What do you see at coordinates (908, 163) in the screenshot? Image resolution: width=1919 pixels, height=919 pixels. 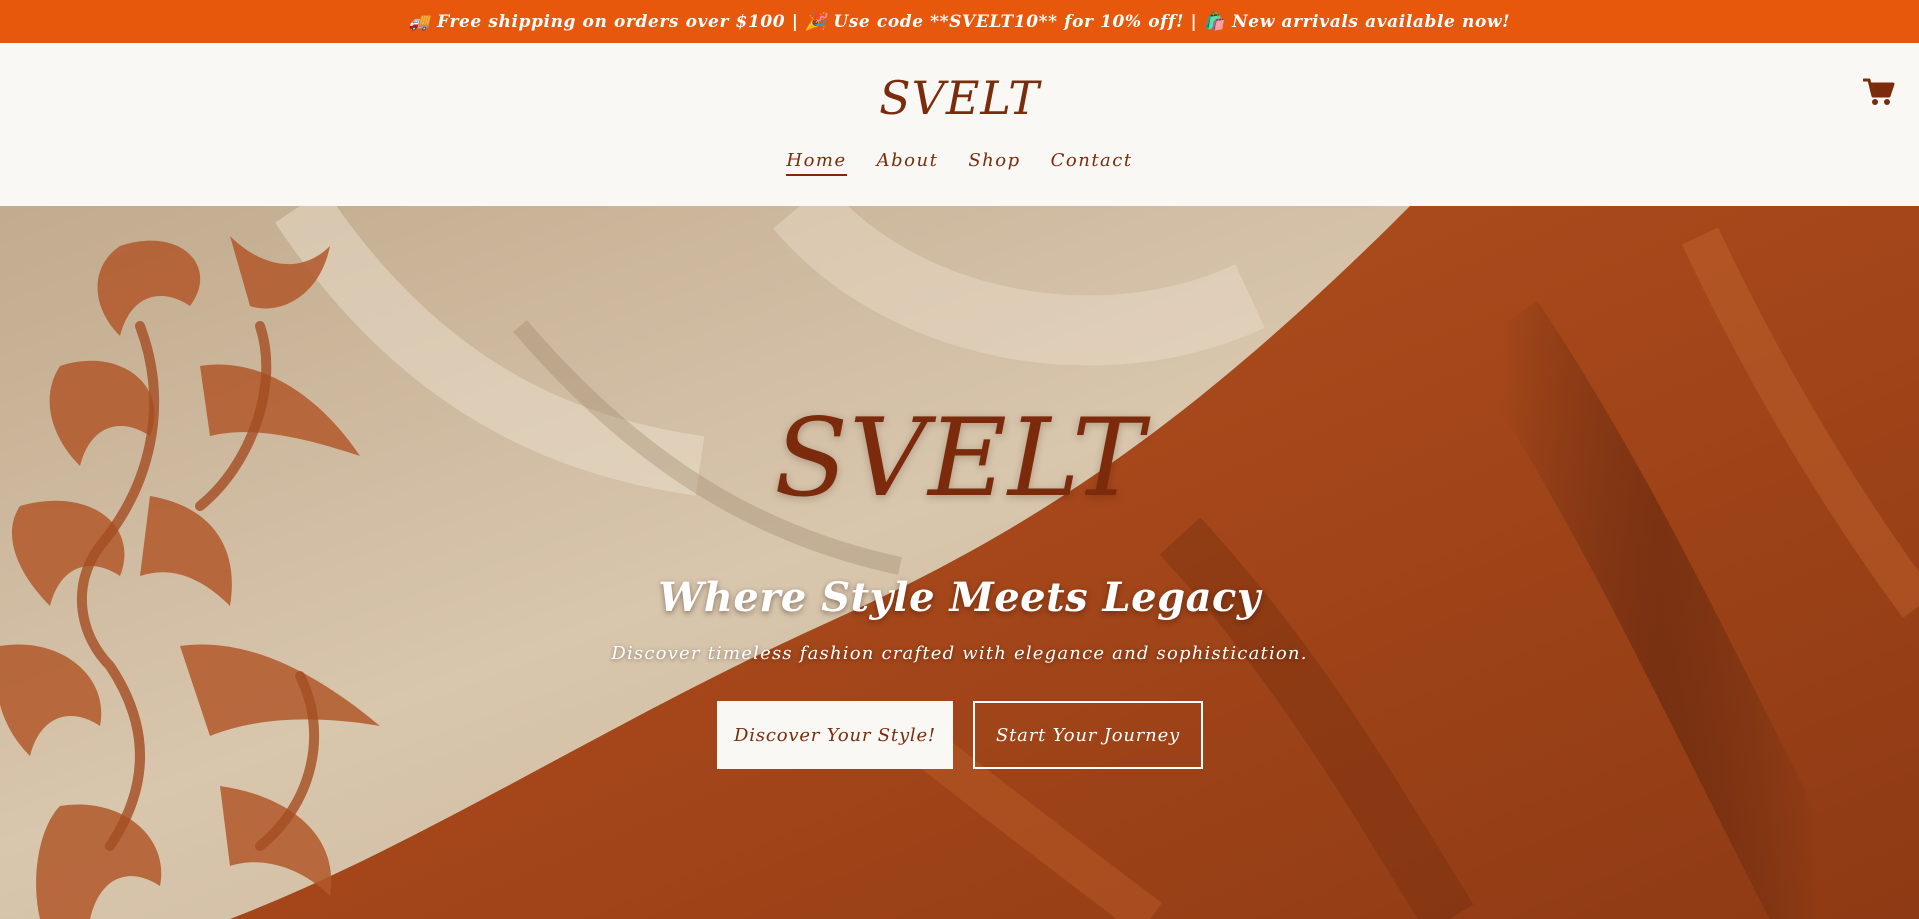 I see `nav-about: About` at bounding box center [908, 163].